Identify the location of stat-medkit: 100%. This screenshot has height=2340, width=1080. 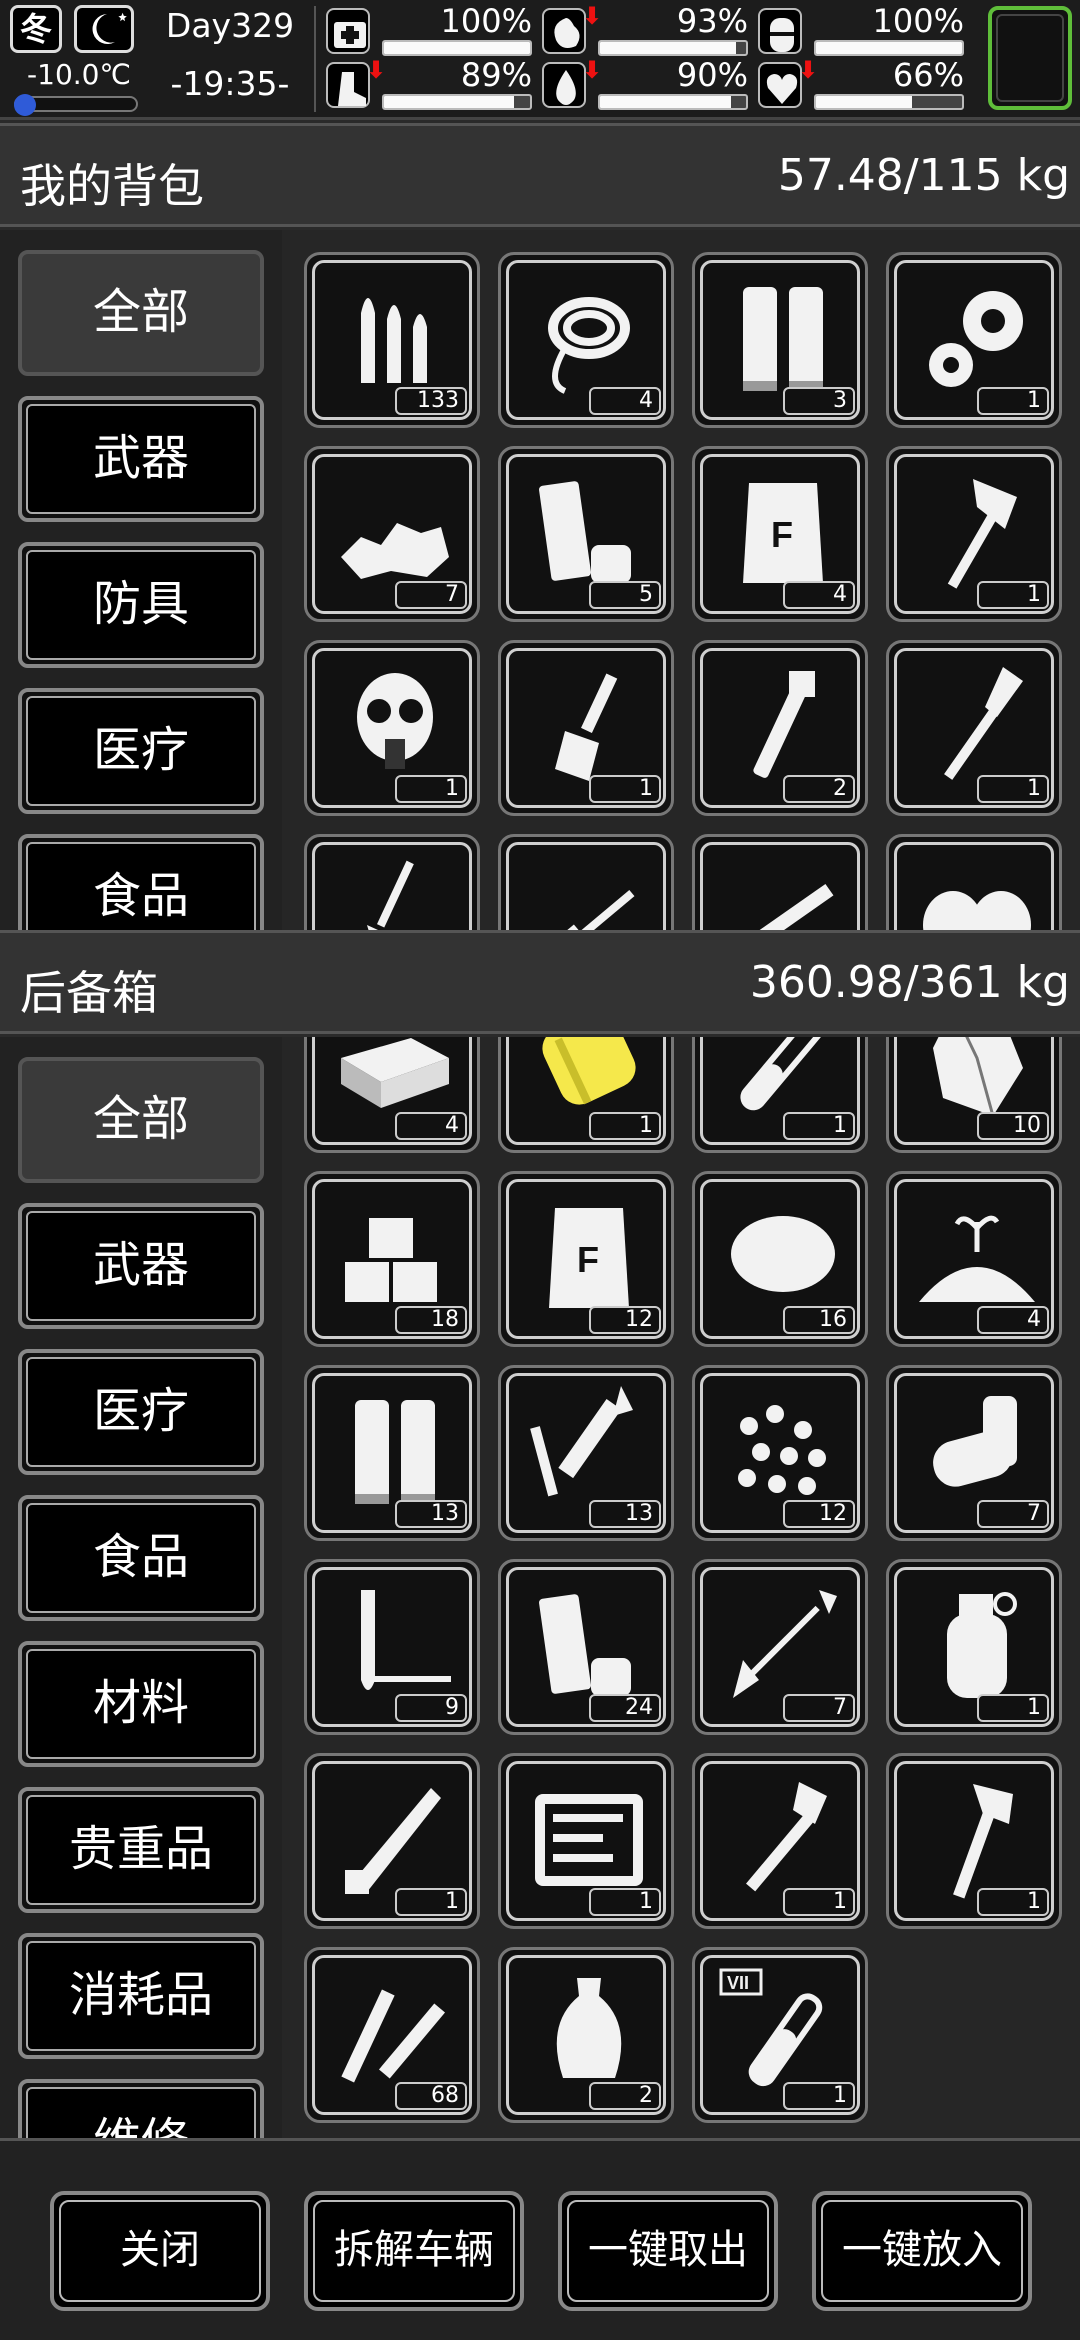
(431, 31).